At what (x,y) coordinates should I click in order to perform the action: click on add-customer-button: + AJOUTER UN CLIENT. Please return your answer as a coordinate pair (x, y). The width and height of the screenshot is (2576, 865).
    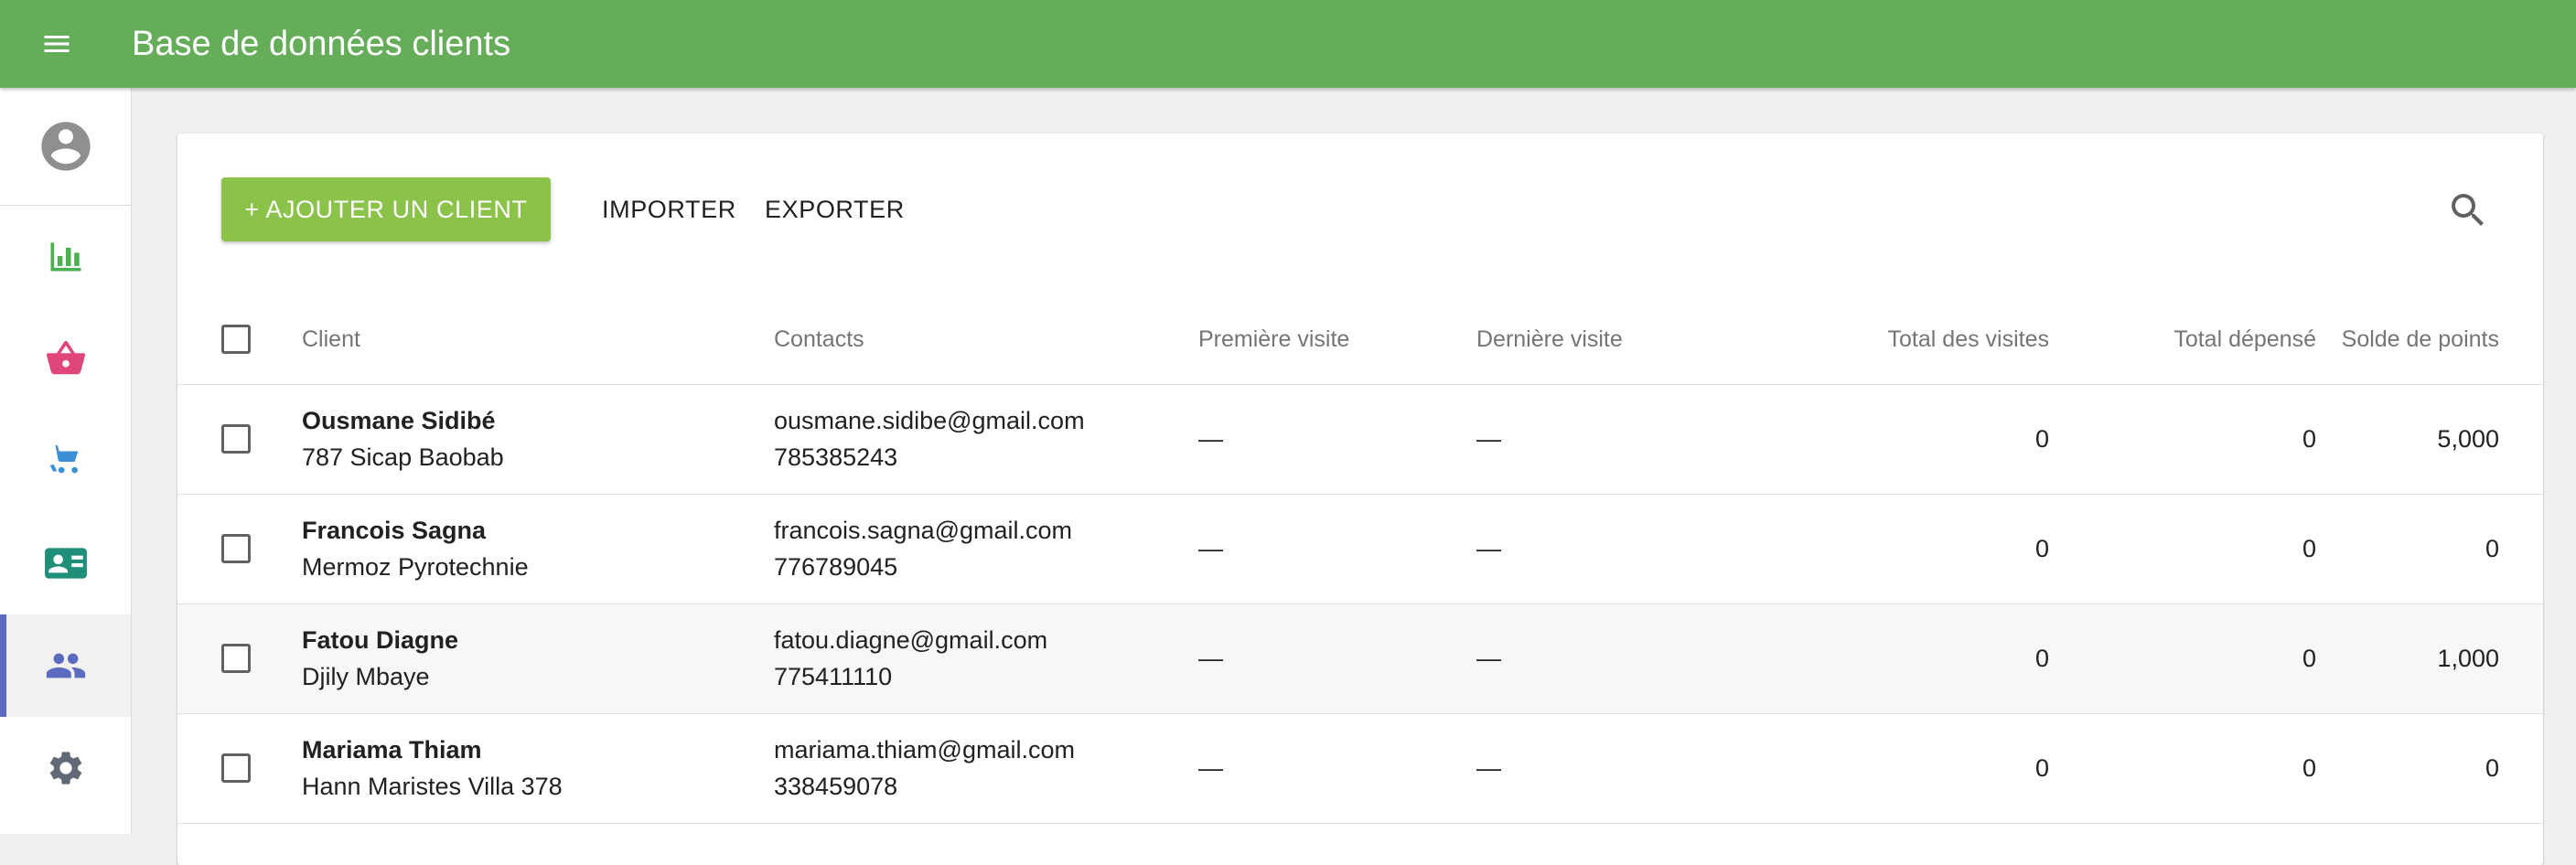
    Looking at the image, I should click on (386, 209).